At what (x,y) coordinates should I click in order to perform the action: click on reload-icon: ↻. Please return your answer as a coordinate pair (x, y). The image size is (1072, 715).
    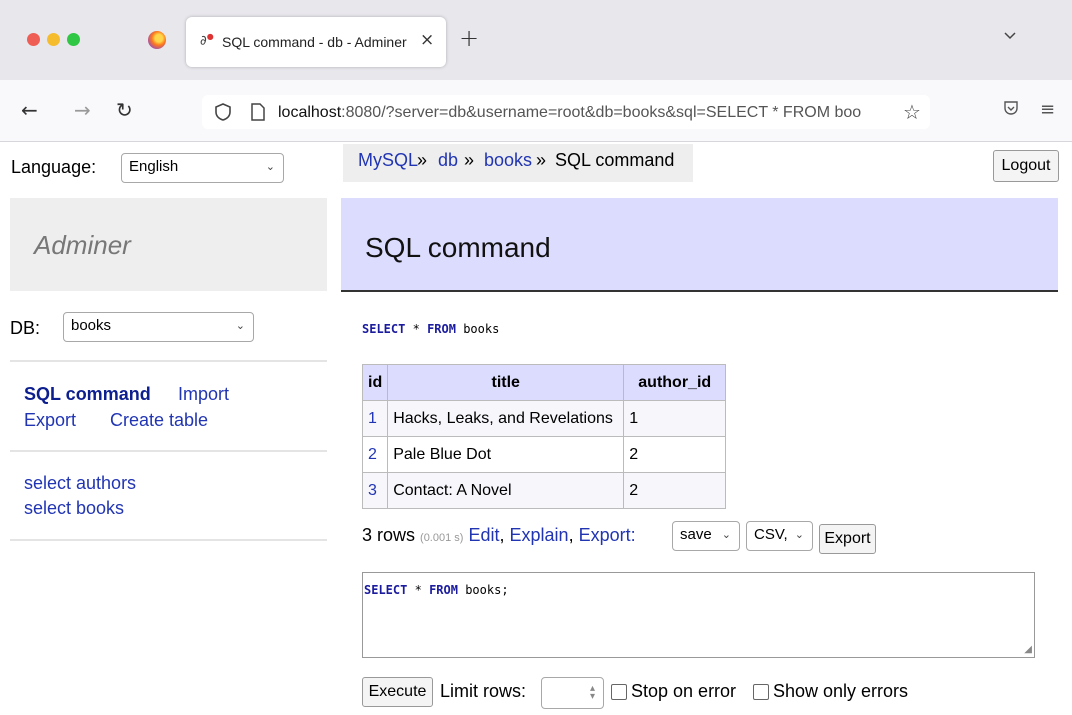
    Looking at the image, I should click on (124, 110).